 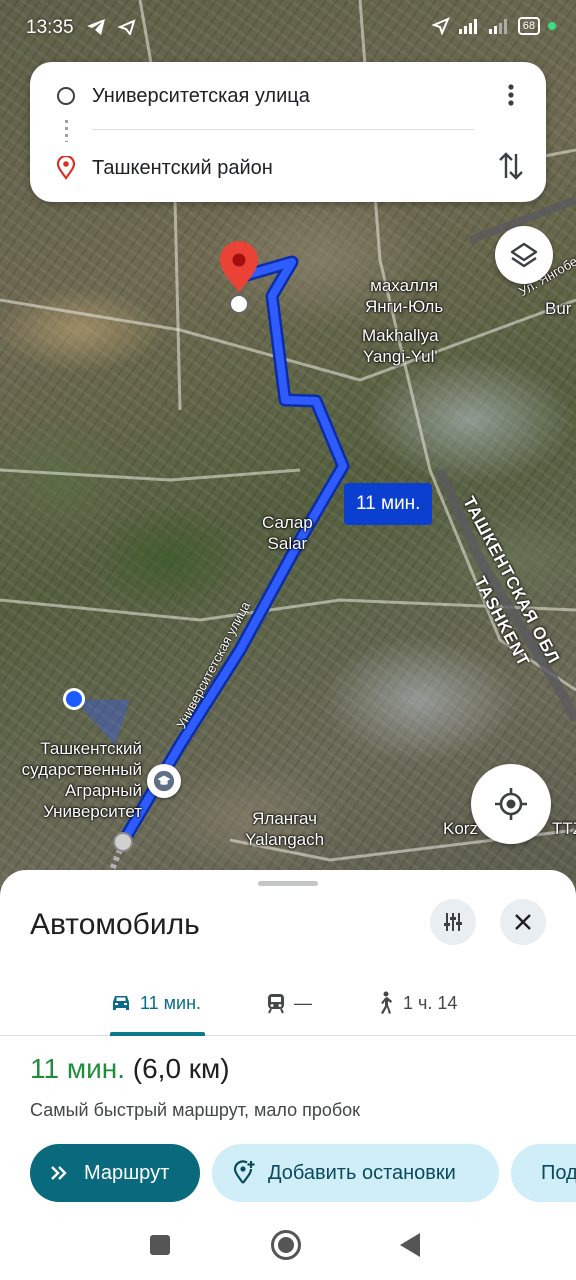 What do you see at coordinates (288, 883) in the screenshot?
I see `sheet-drag-handle` at bounding box center [288, 883].